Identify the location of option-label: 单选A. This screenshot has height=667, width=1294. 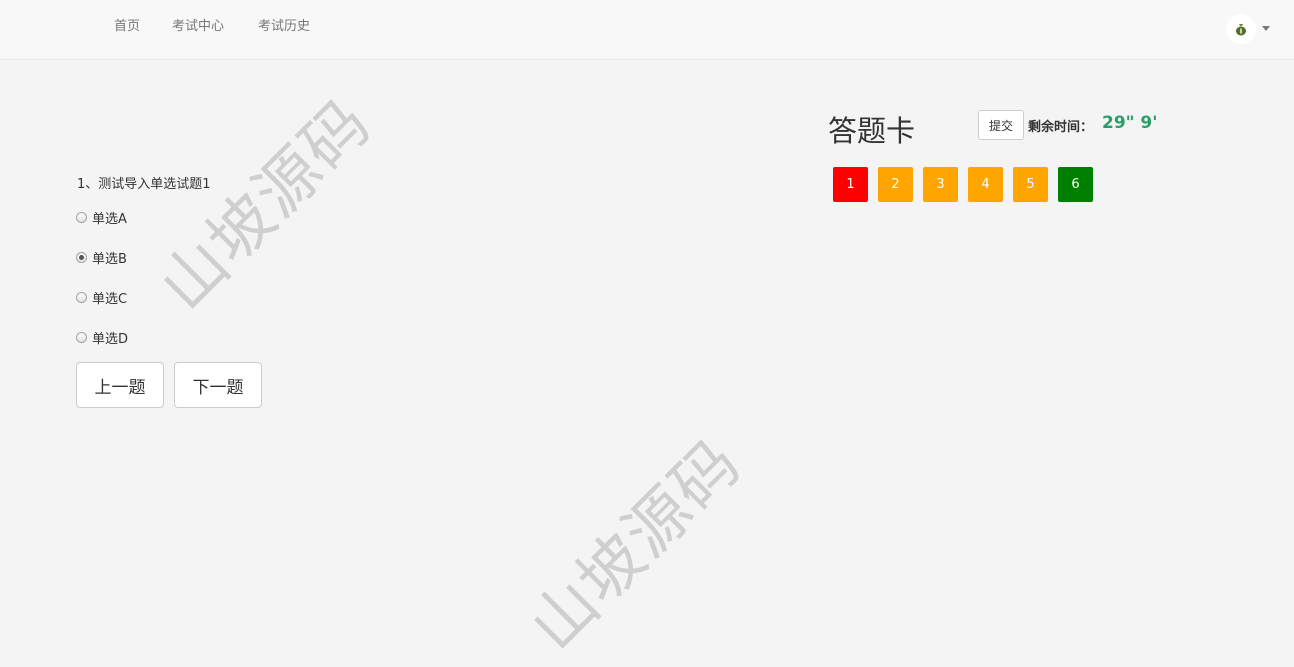
(109, 219).